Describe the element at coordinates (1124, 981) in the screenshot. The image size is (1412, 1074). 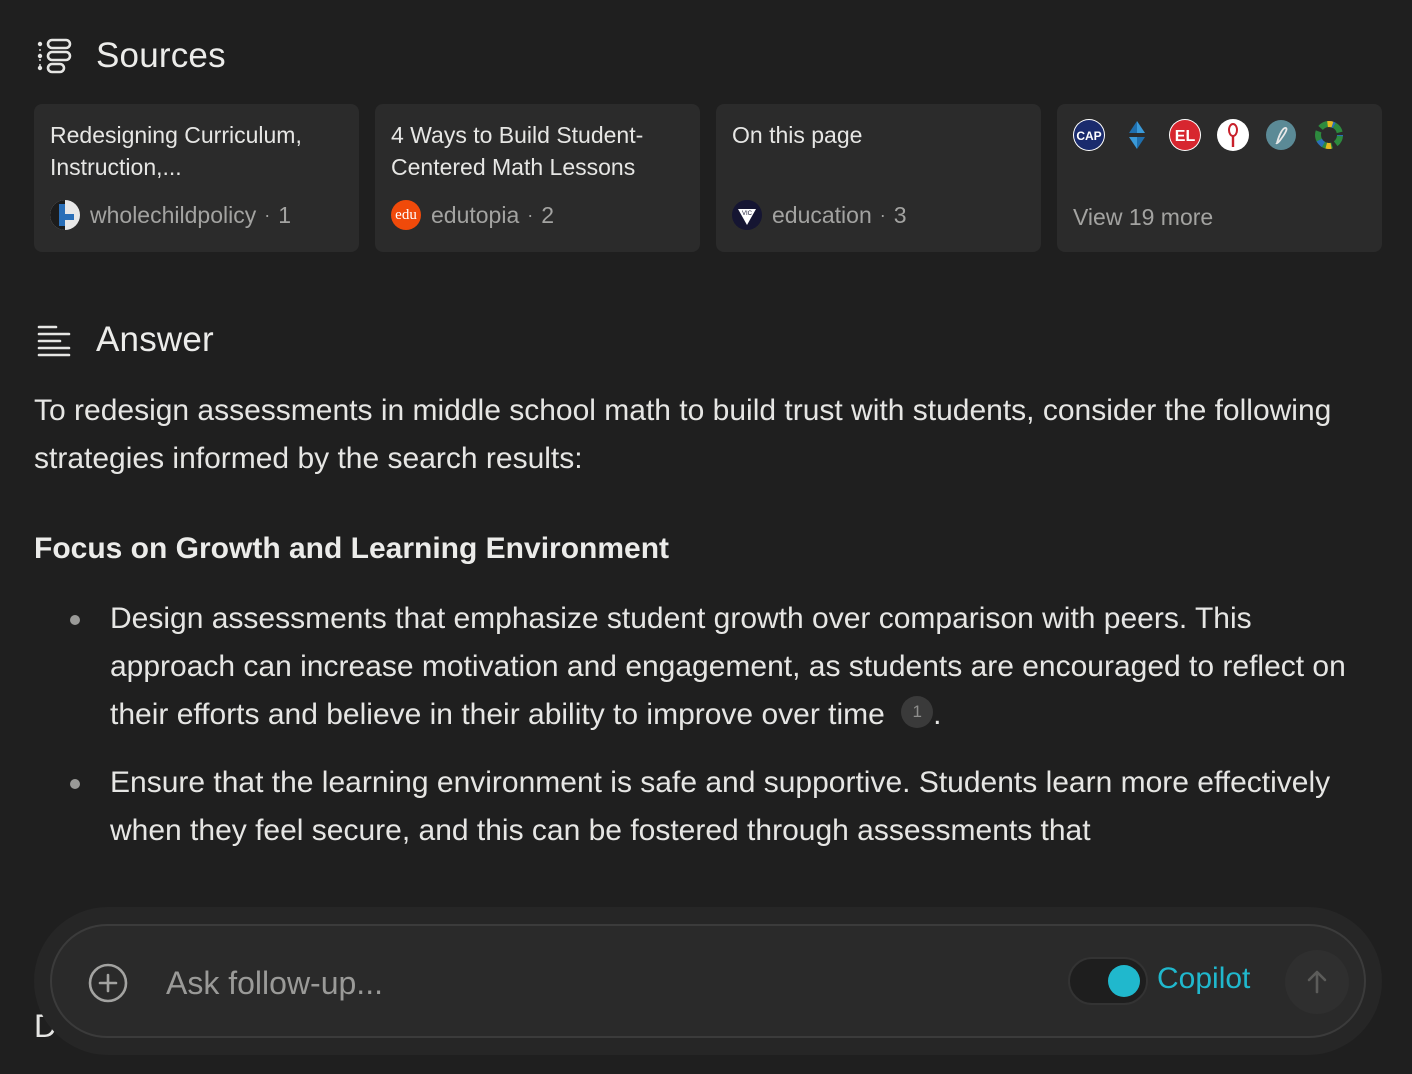
I see `toggle-knob` at that location.